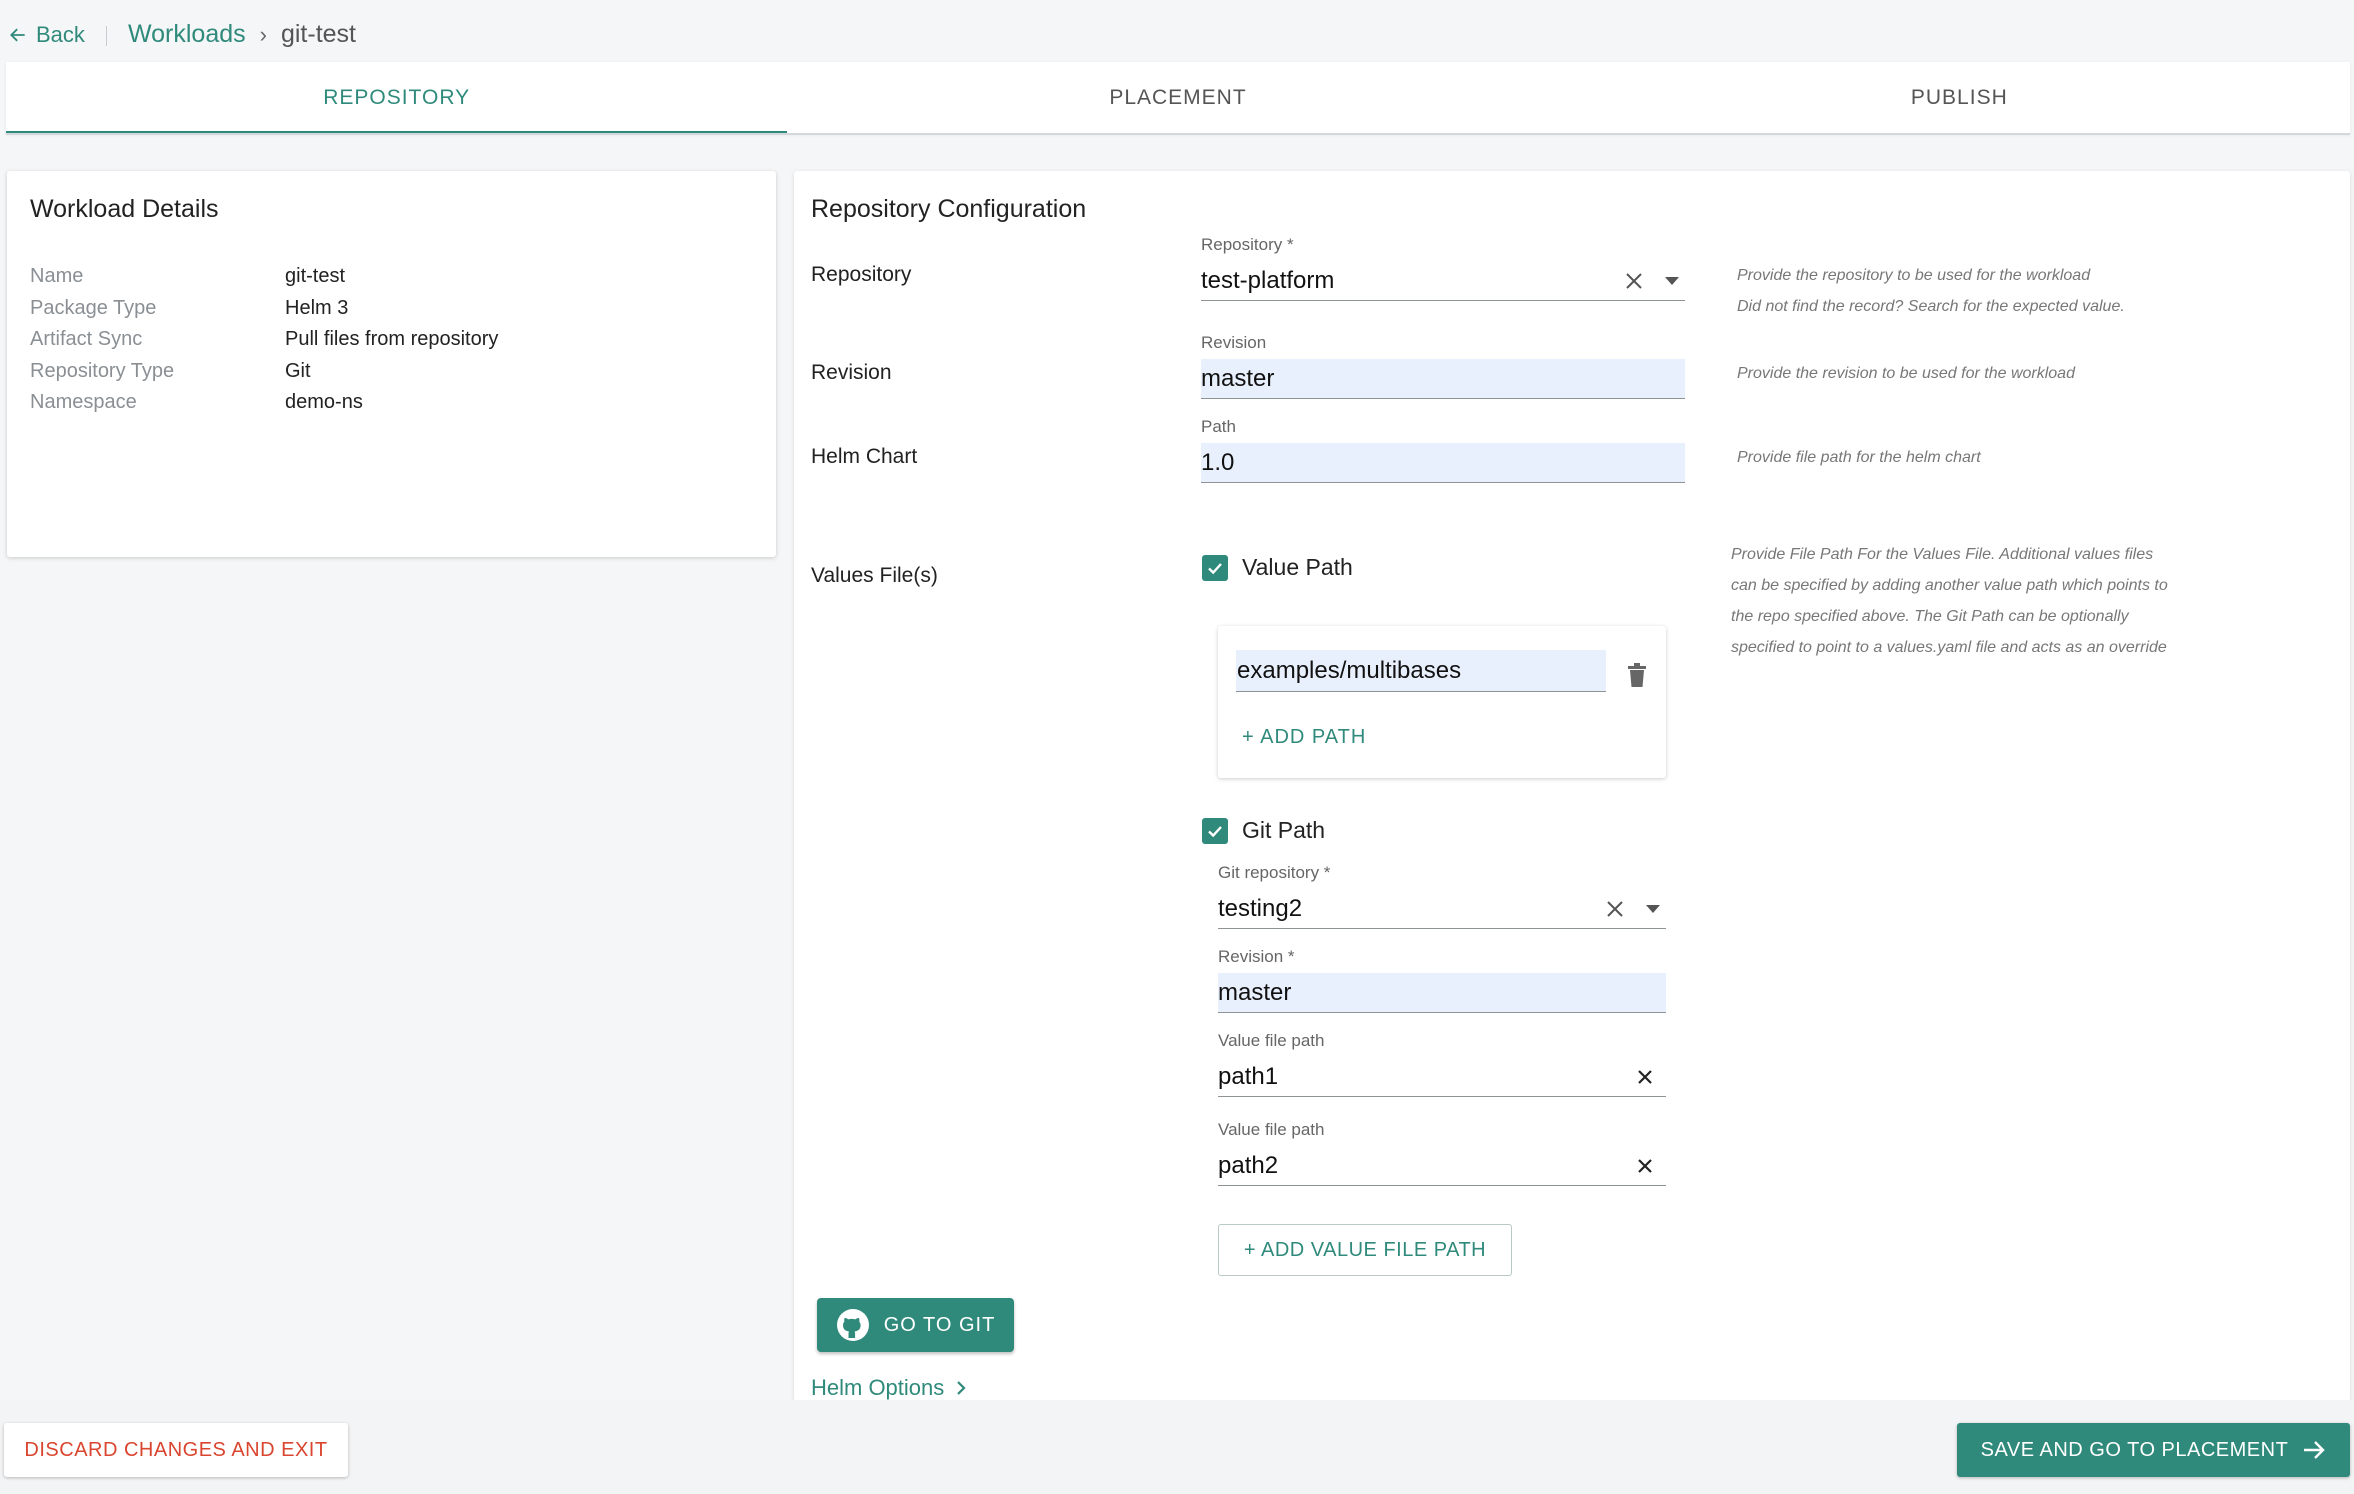 The image size is (2354, 1494). I want to click on git-repository-field: Git repository * testing2, so click(1442, 896).